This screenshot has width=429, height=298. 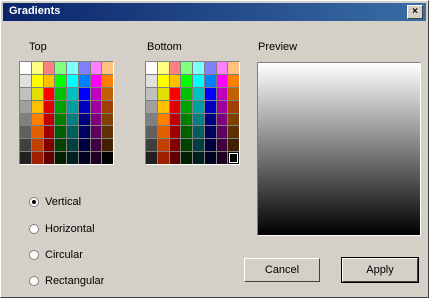 I want to click on bottom-color-grid, so click(x=192, y=113).